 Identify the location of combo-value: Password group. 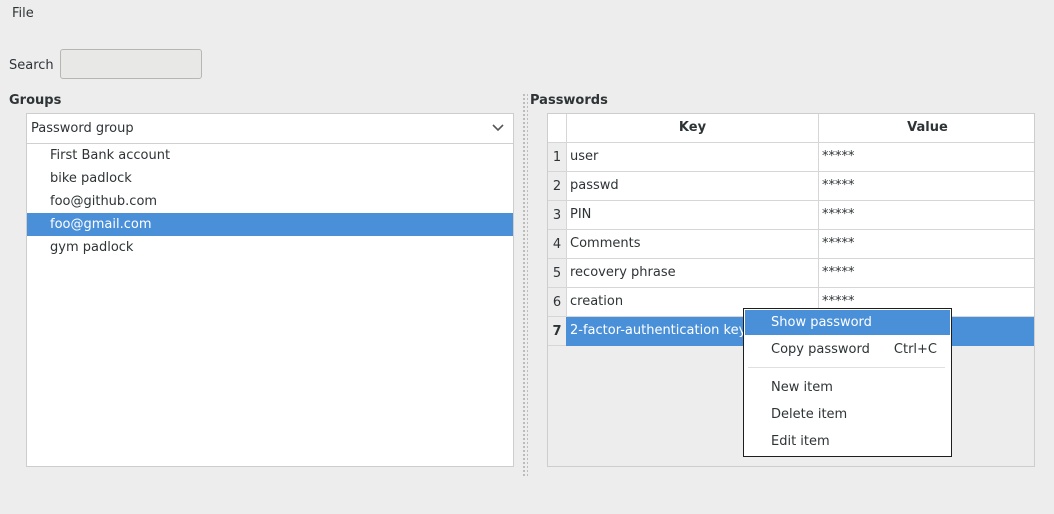
(82, 128).